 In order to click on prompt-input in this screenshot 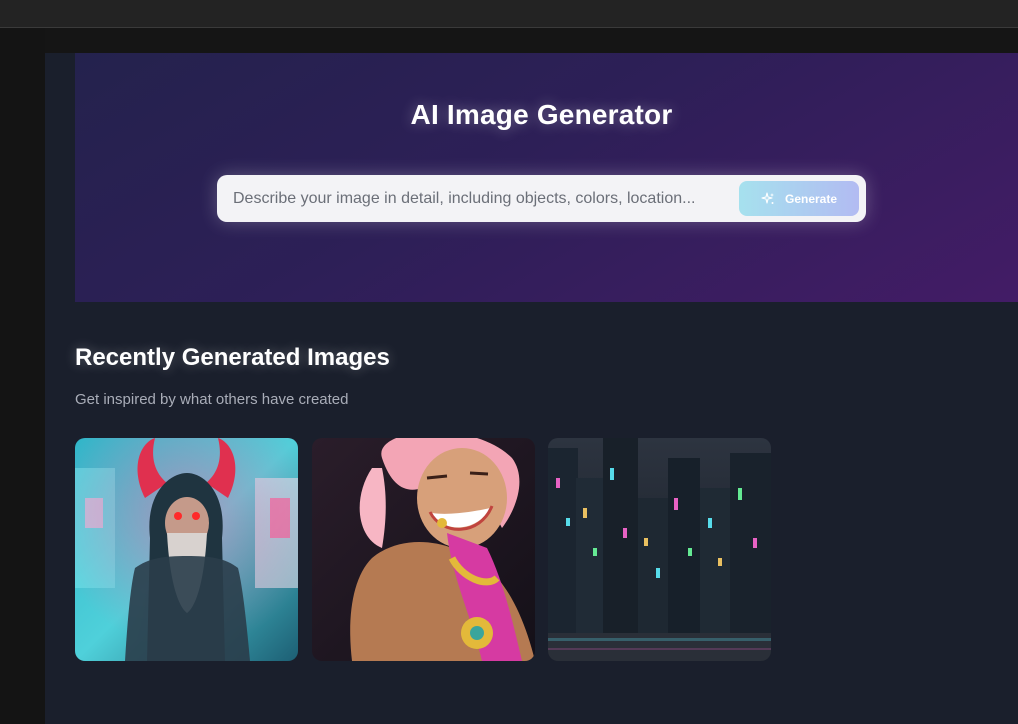, I will do `click(472, 198)`.